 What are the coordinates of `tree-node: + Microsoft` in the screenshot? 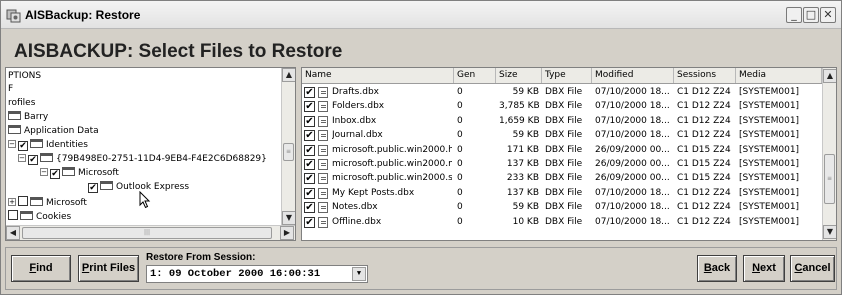 It's located at (47, 202).